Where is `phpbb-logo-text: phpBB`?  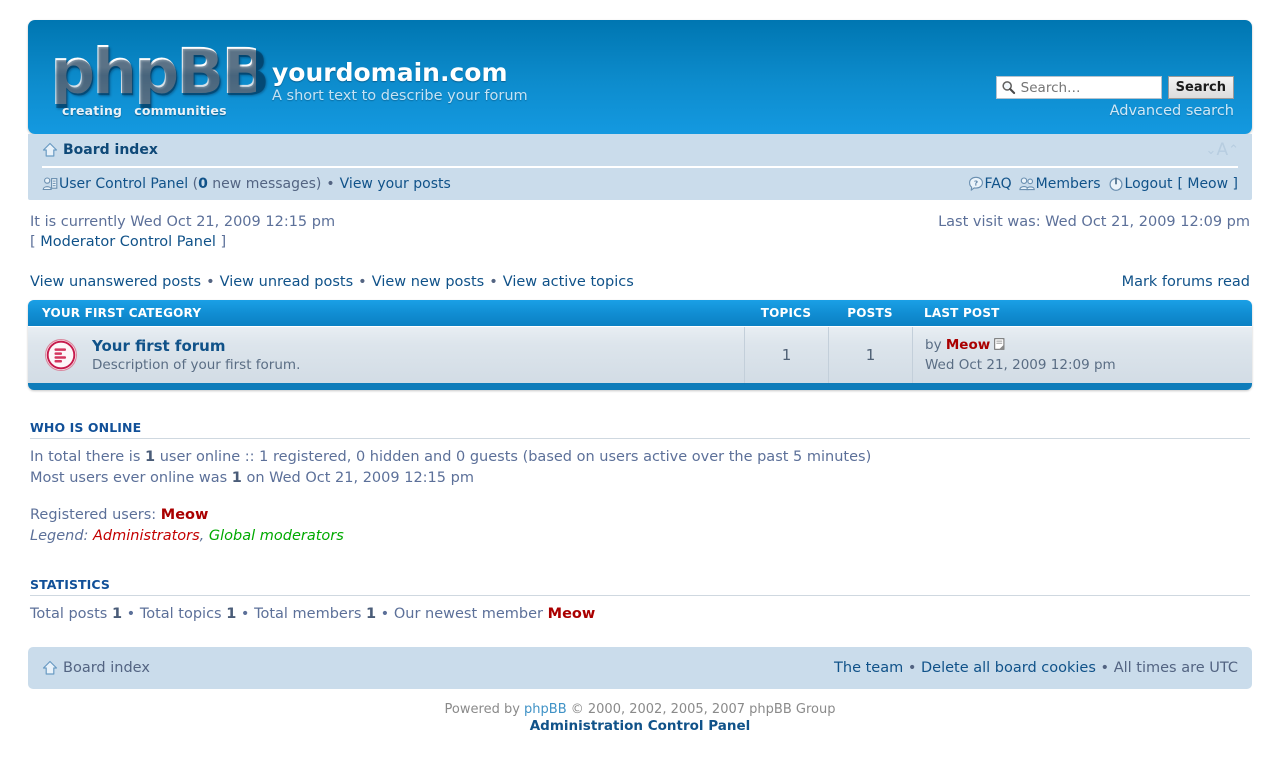 phpbb-logo-text: phpBB is located at coordinates (159, 71).